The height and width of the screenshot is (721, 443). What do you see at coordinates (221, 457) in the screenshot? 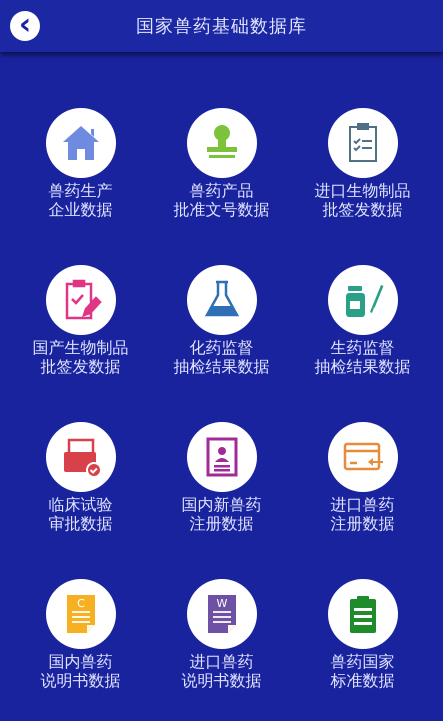
I see `id-card-icon` at bounding box center [221, 457].